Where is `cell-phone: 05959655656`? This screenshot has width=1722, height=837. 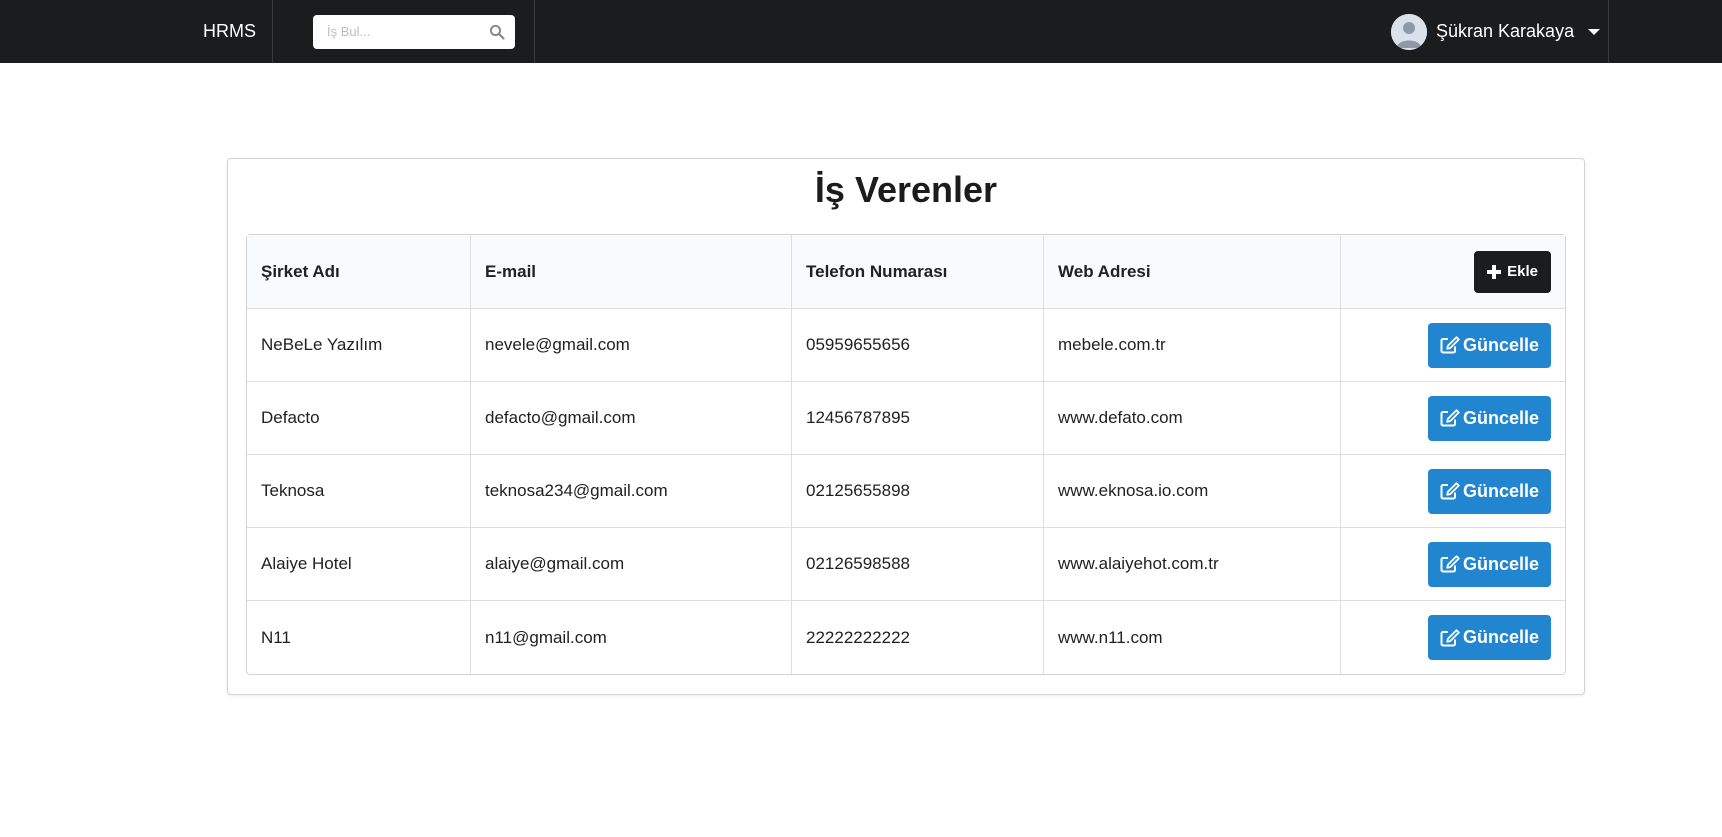
cell-phone: 05959655656 is located at coordinates (917, 345).